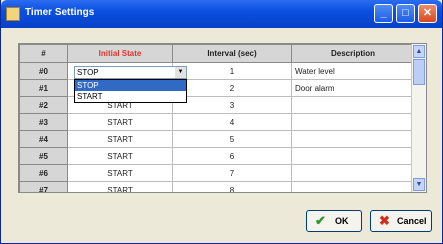 This screenshot has width=443, height=244. I want to click on row-index: #0, so click(43, 71).